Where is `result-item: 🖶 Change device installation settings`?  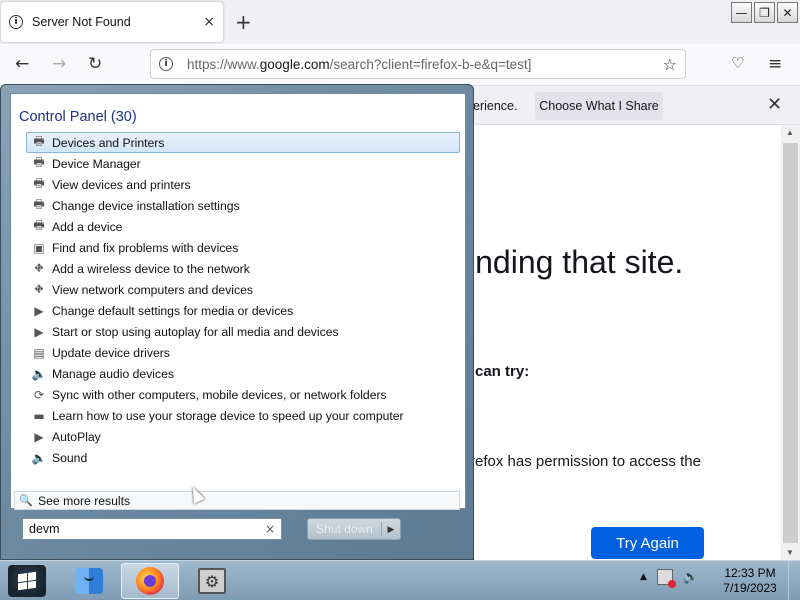 result-item: 🖶 Change device installation settings is located at coordinates (243, 205).